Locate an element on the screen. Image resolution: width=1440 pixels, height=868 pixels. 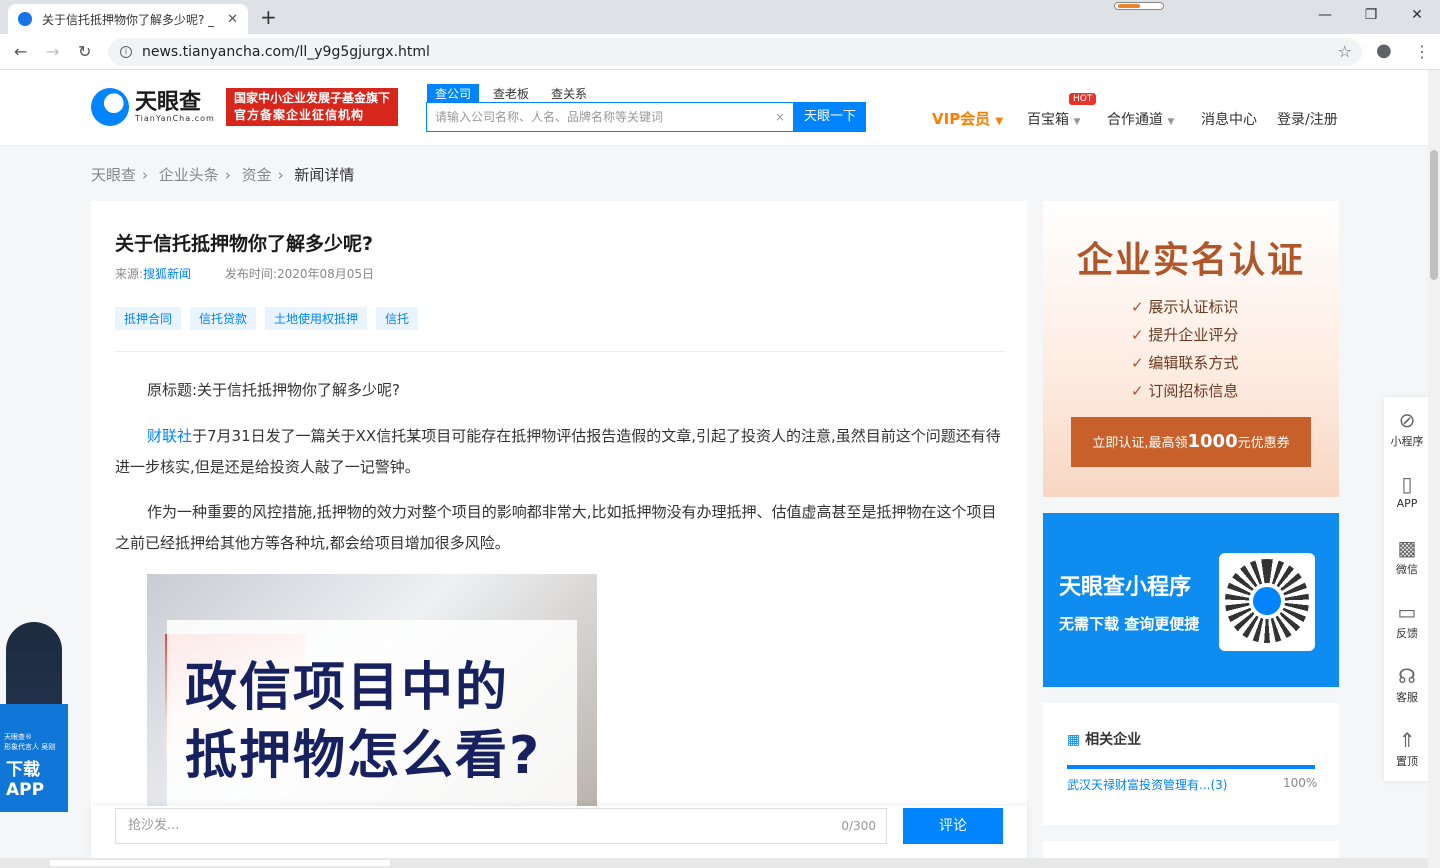
tag-item: 信托 is located at coordinates (397, 318).